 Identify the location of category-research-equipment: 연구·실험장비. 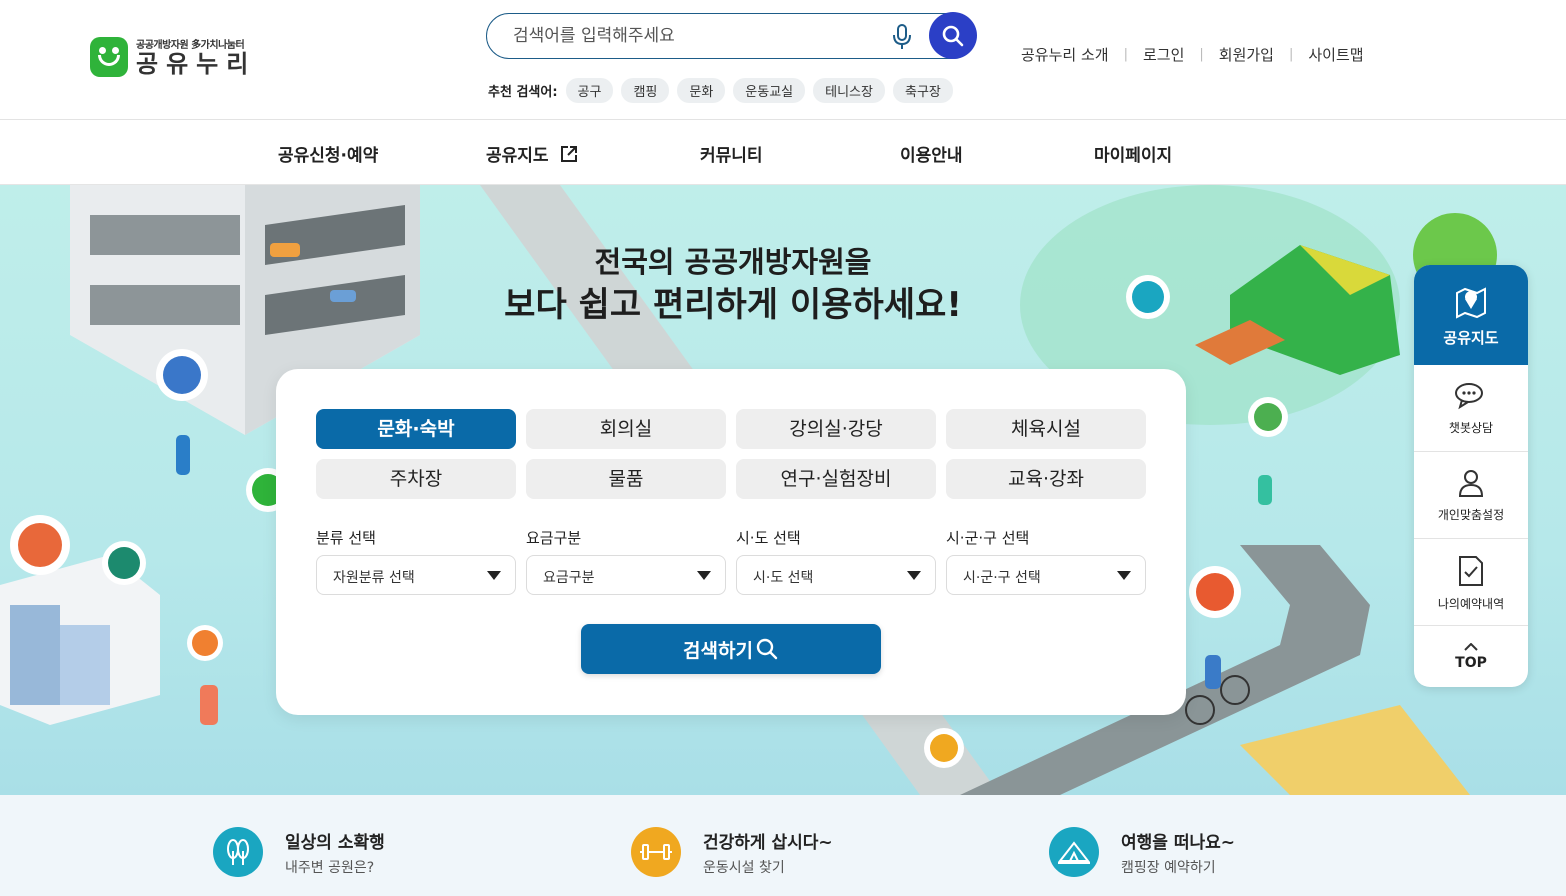
(836, 479).